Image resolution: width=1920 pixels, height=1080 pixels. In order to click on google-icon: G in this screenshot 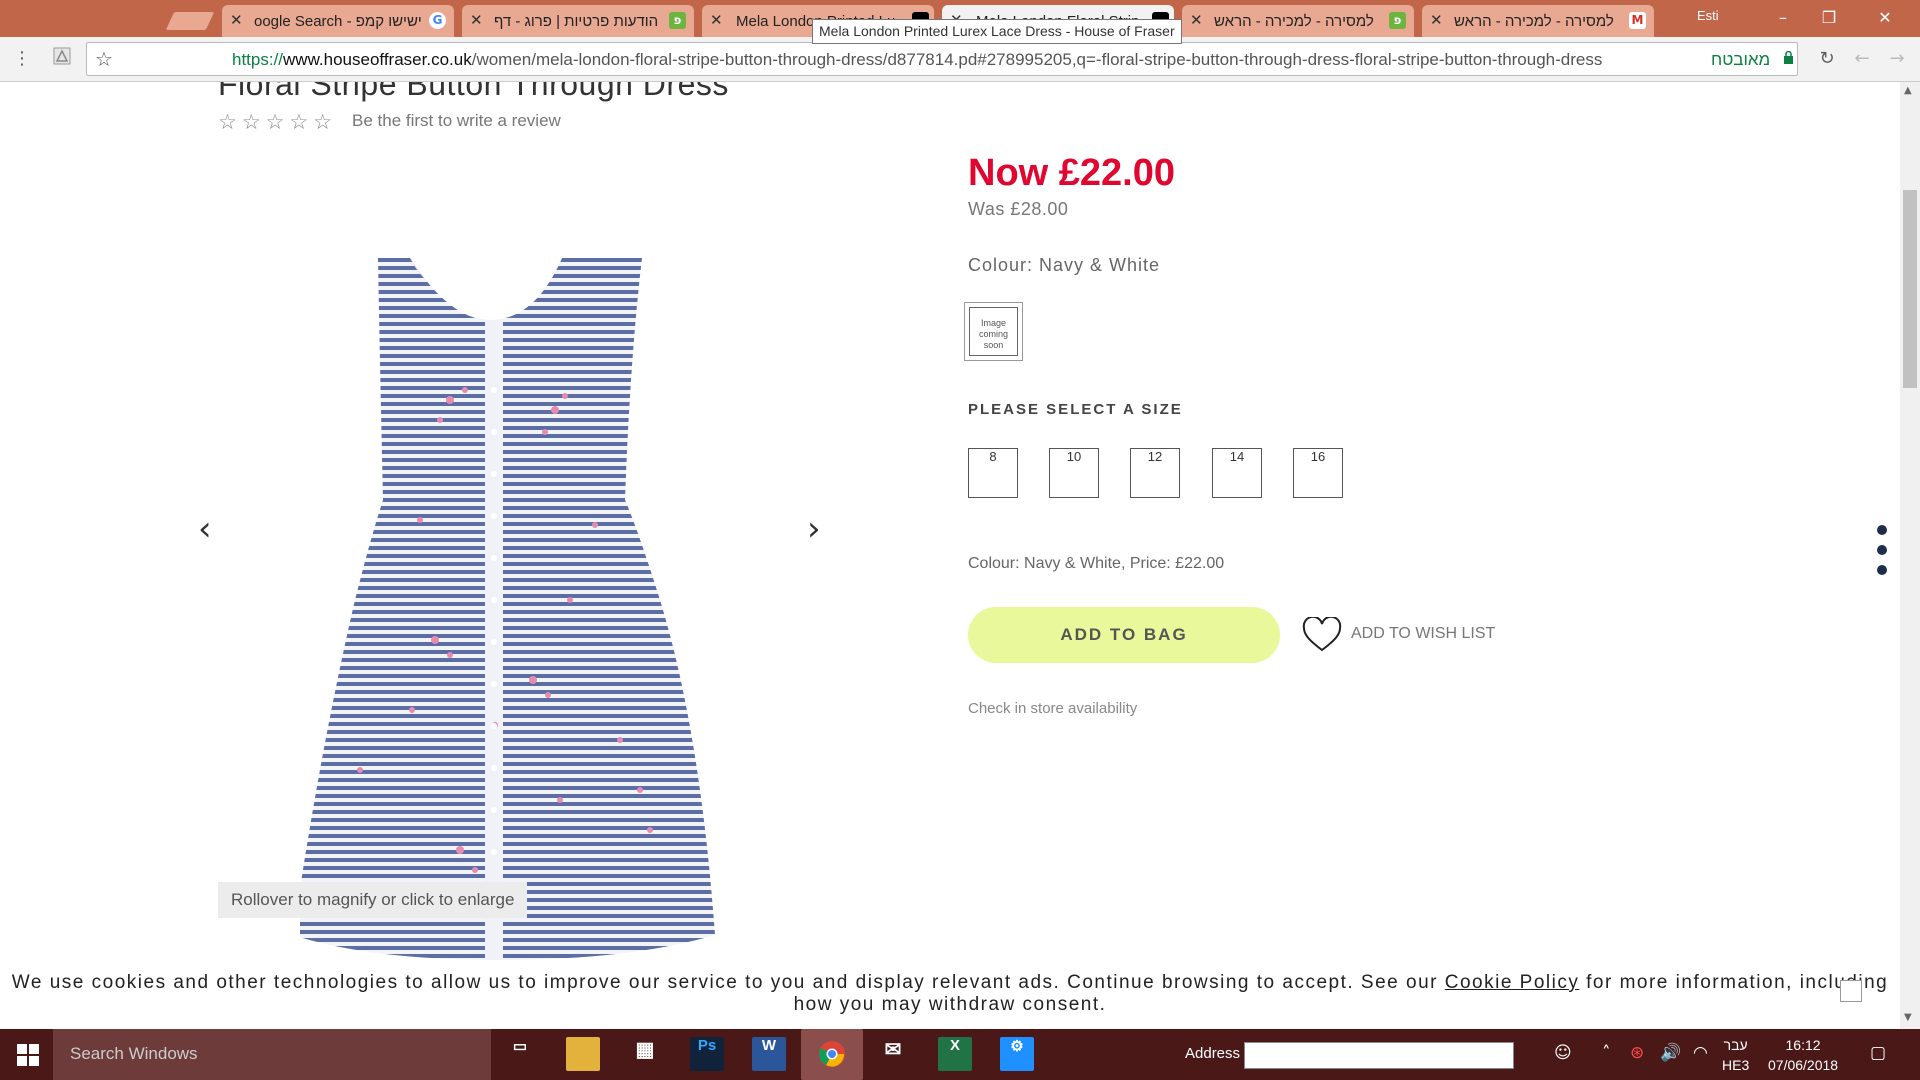, I will do `click(437, 20)`.